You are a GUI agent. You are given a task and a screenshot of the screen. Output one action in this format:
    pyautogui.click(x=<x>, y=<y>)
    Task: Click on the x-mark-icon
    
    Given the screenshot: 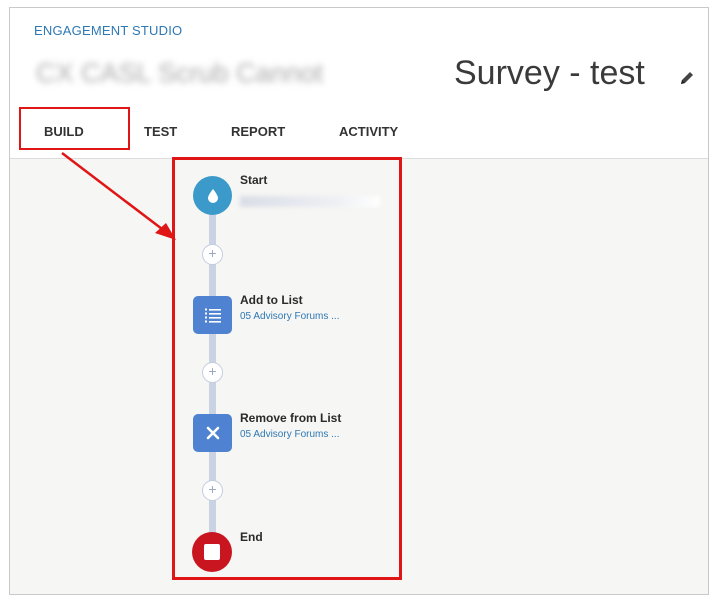 What is the action you would take?
    pyautogui.click(x=212, y=433)
    